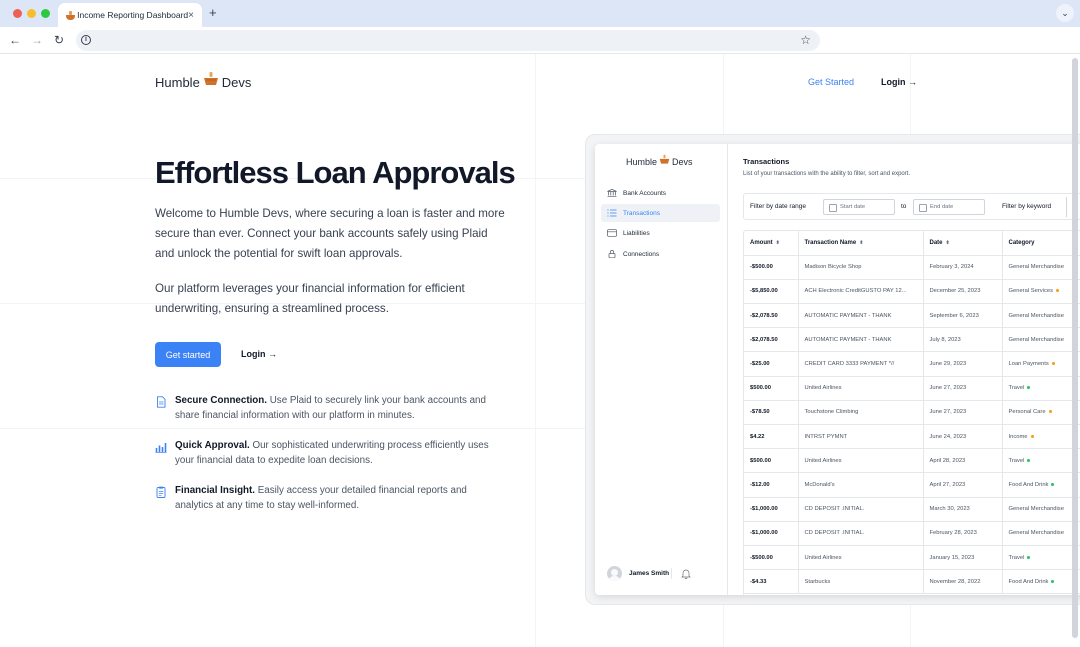 The image size is (1080, 647). I want to click on transaction-name-cell: Touchstone Climbing, so click(861, 413).